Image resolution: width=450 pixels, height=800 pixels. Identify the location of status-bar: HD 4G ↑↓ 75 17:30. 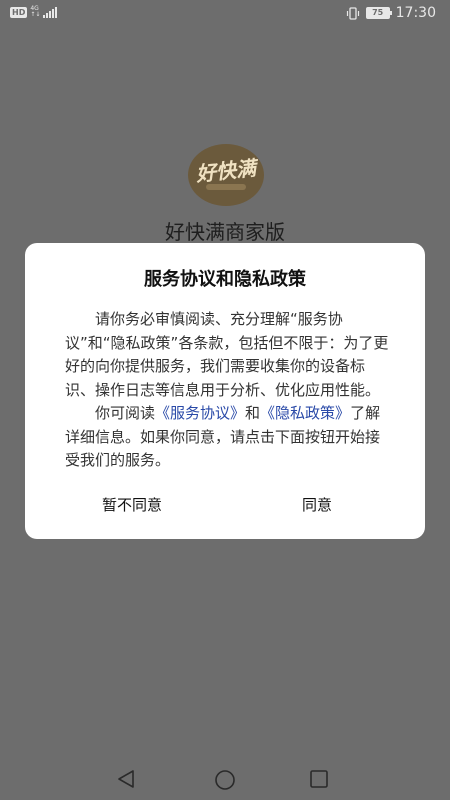
(225, 13).